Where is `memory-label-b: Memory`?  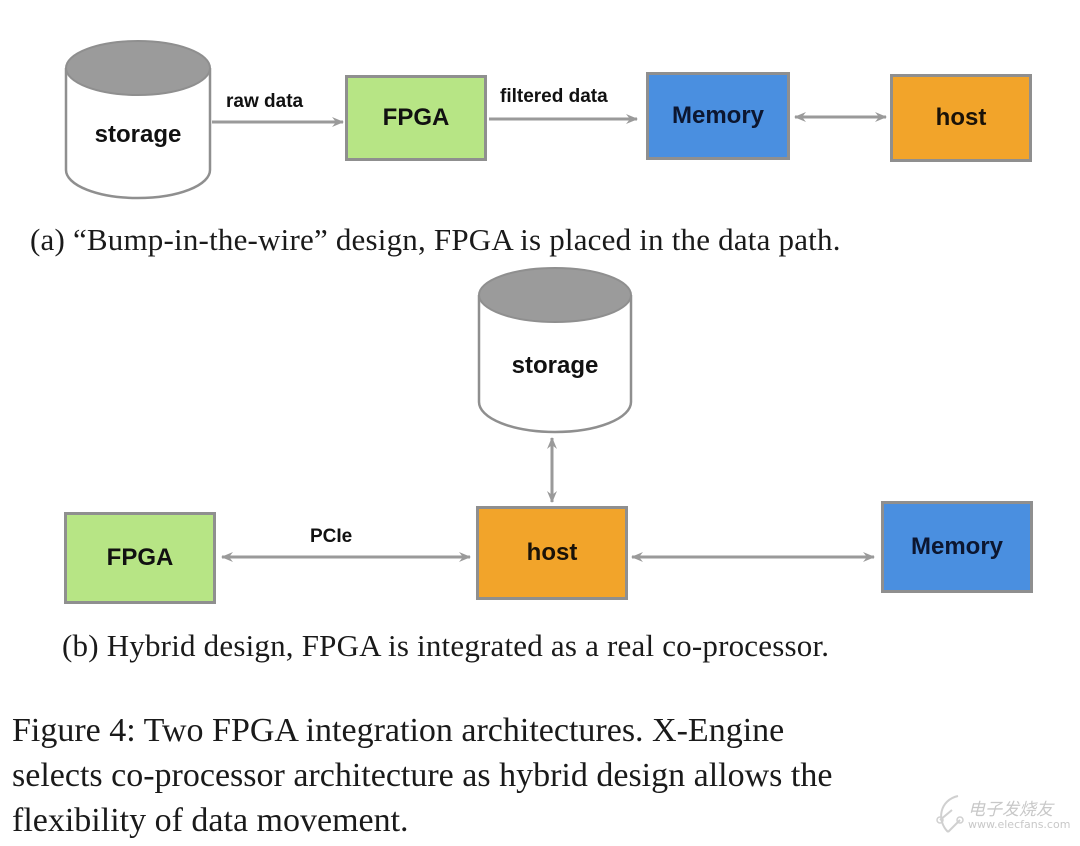 memory-label-b: Memory is located at coordinates (957, 546).